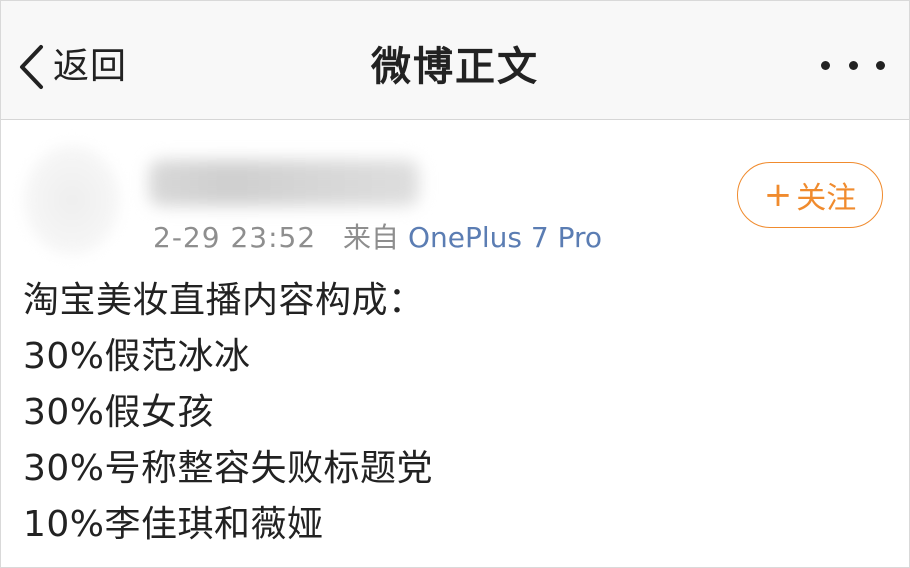 Image resolution: width=910 pixels, height=568 pixels. What do you see at coordinates (228, 468) in the screenshot?
I see `post-text-line: 30%号称整容失败标题党` at bounding box center [228, 468].